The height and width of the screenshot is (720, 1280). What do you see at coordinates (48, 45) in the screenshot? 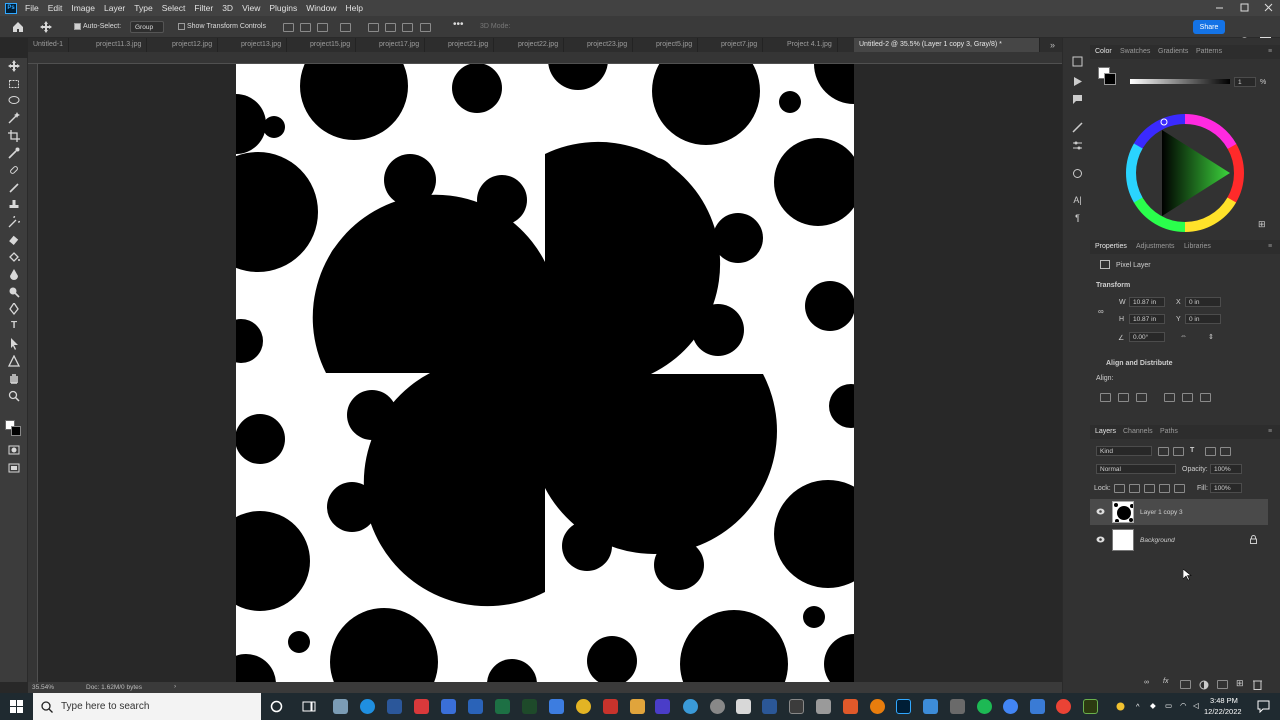
I see `tab-untitled-1: Untitled-1` at bounding box center [48, 45].